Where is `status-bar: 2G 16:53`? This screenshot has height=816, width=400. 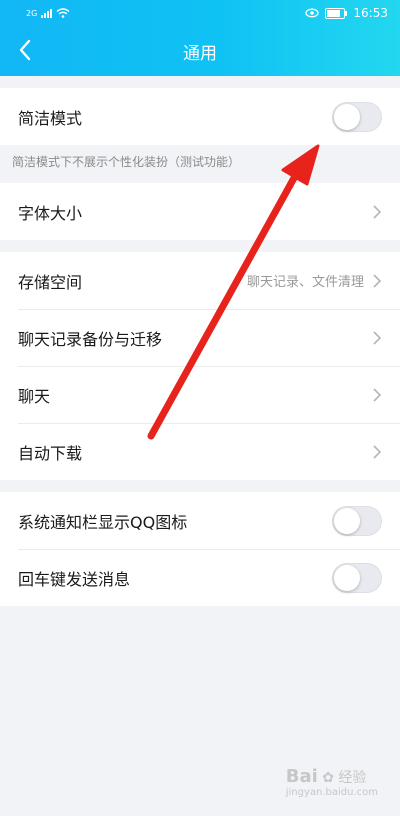 status-bar: 2G 16:53 is located at coordinates (200, 13).